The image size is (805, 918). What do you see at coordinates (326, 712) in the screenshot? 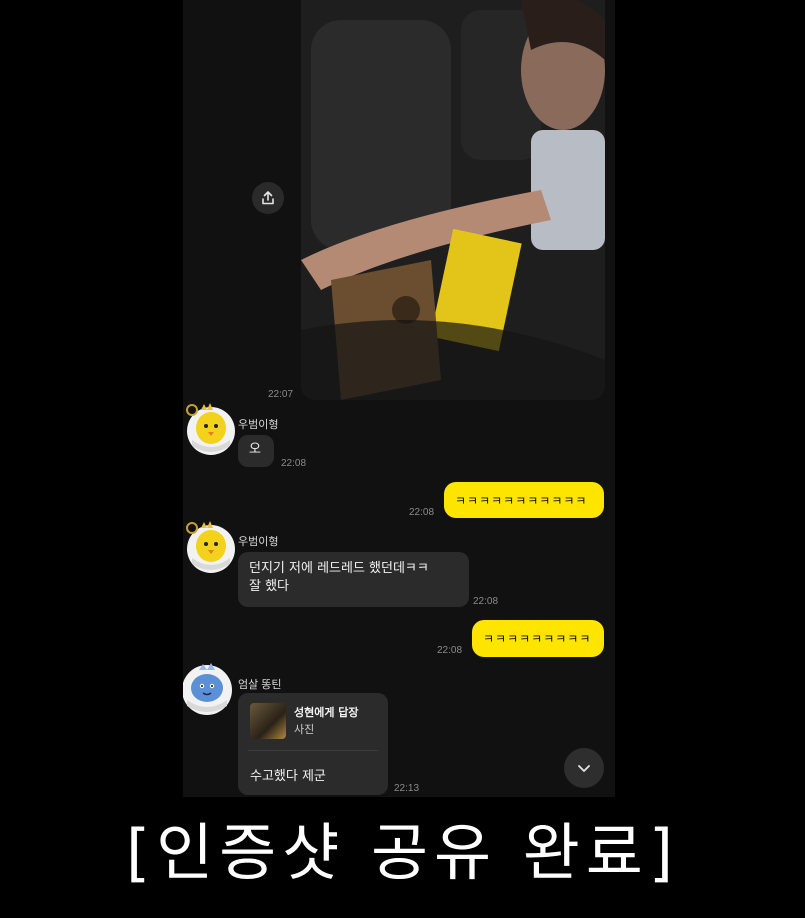
I see `reply-title: 성현에게 답장` at bounding box center [326, 712].